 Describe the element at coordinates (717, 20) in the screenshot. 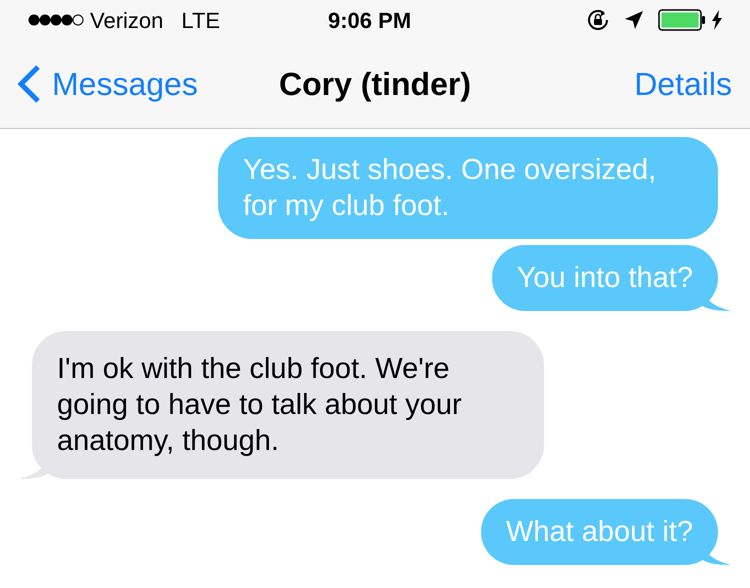

I see `charging-bolt-icon` at that location.